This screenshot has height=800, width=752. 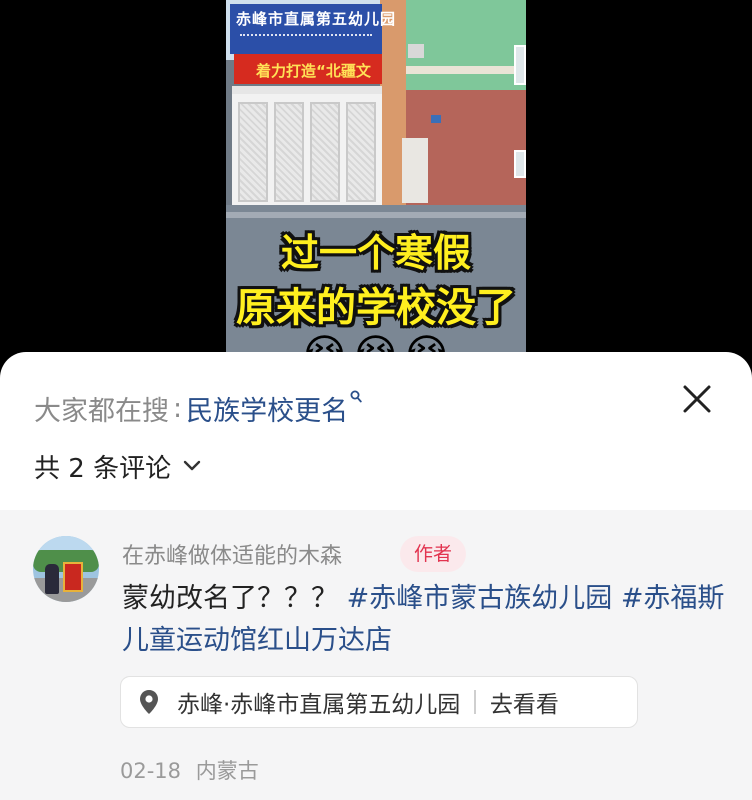 What do you see at coordinates (267, 408) in the screenshot?
I see `trending-search-term: 民族学校更名` at bounding box center [267, 408].